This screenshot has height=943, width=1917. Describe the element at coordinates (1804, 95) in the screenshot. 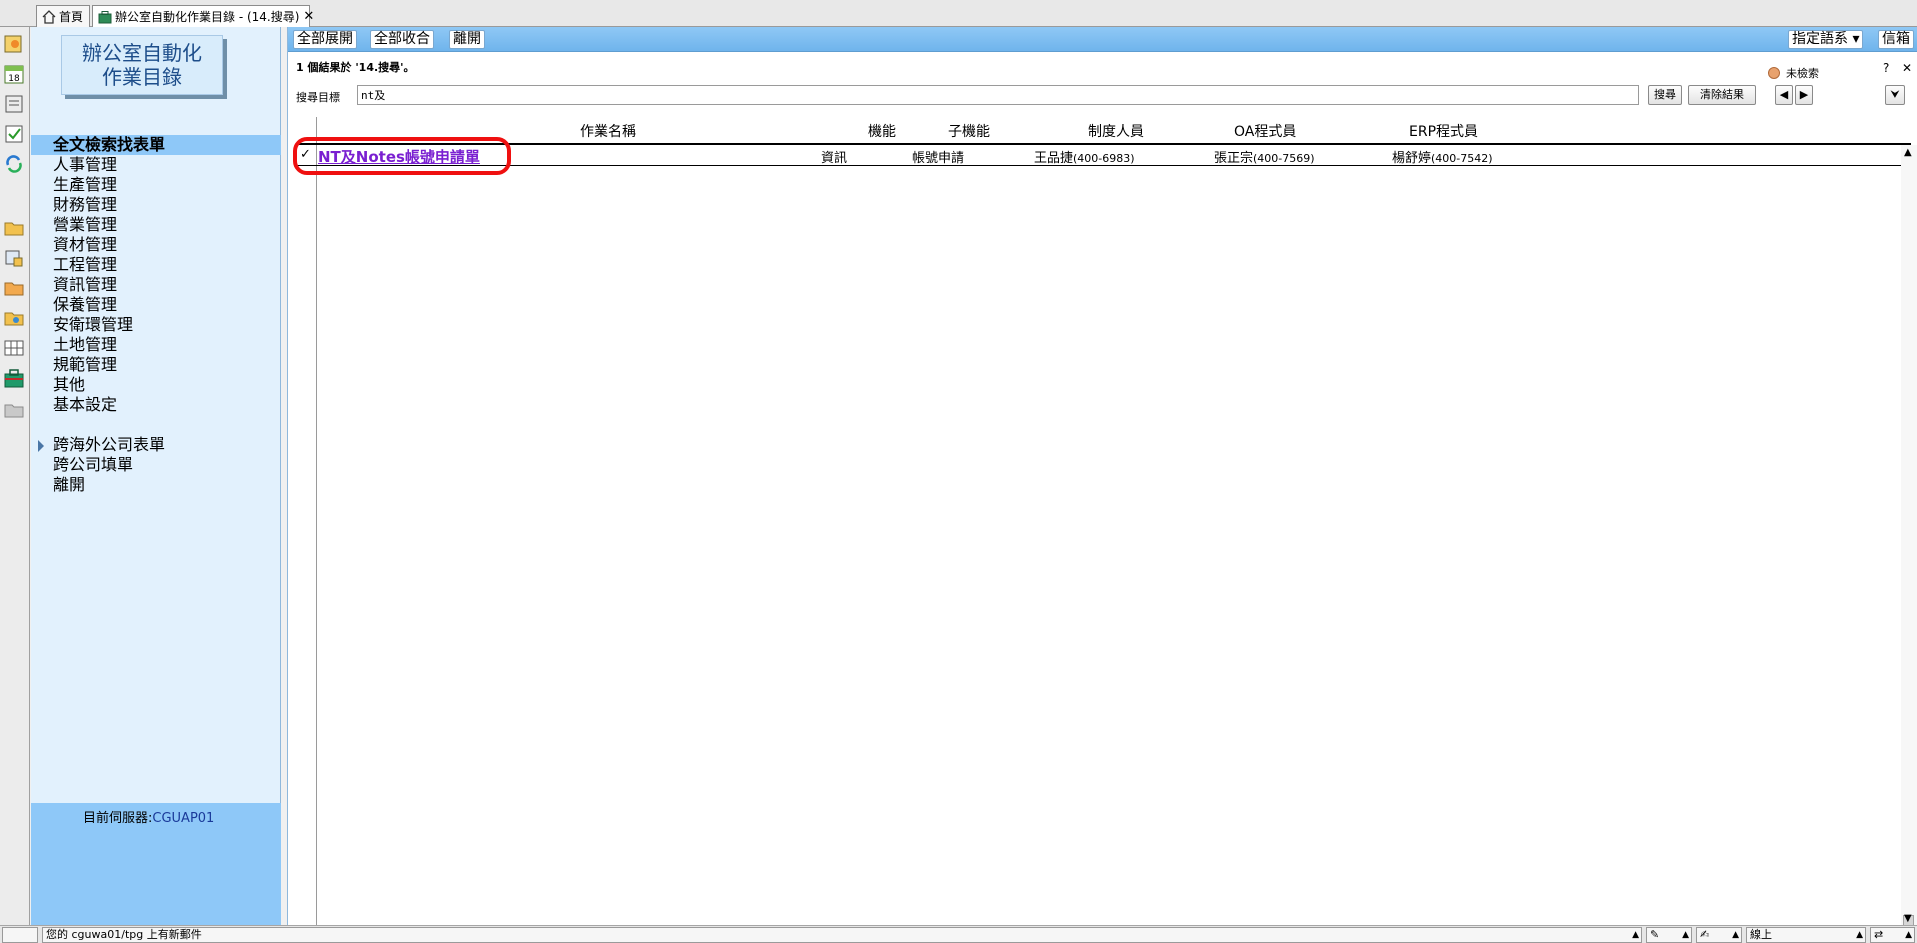

I see `next-page-button: ▶` at that location.